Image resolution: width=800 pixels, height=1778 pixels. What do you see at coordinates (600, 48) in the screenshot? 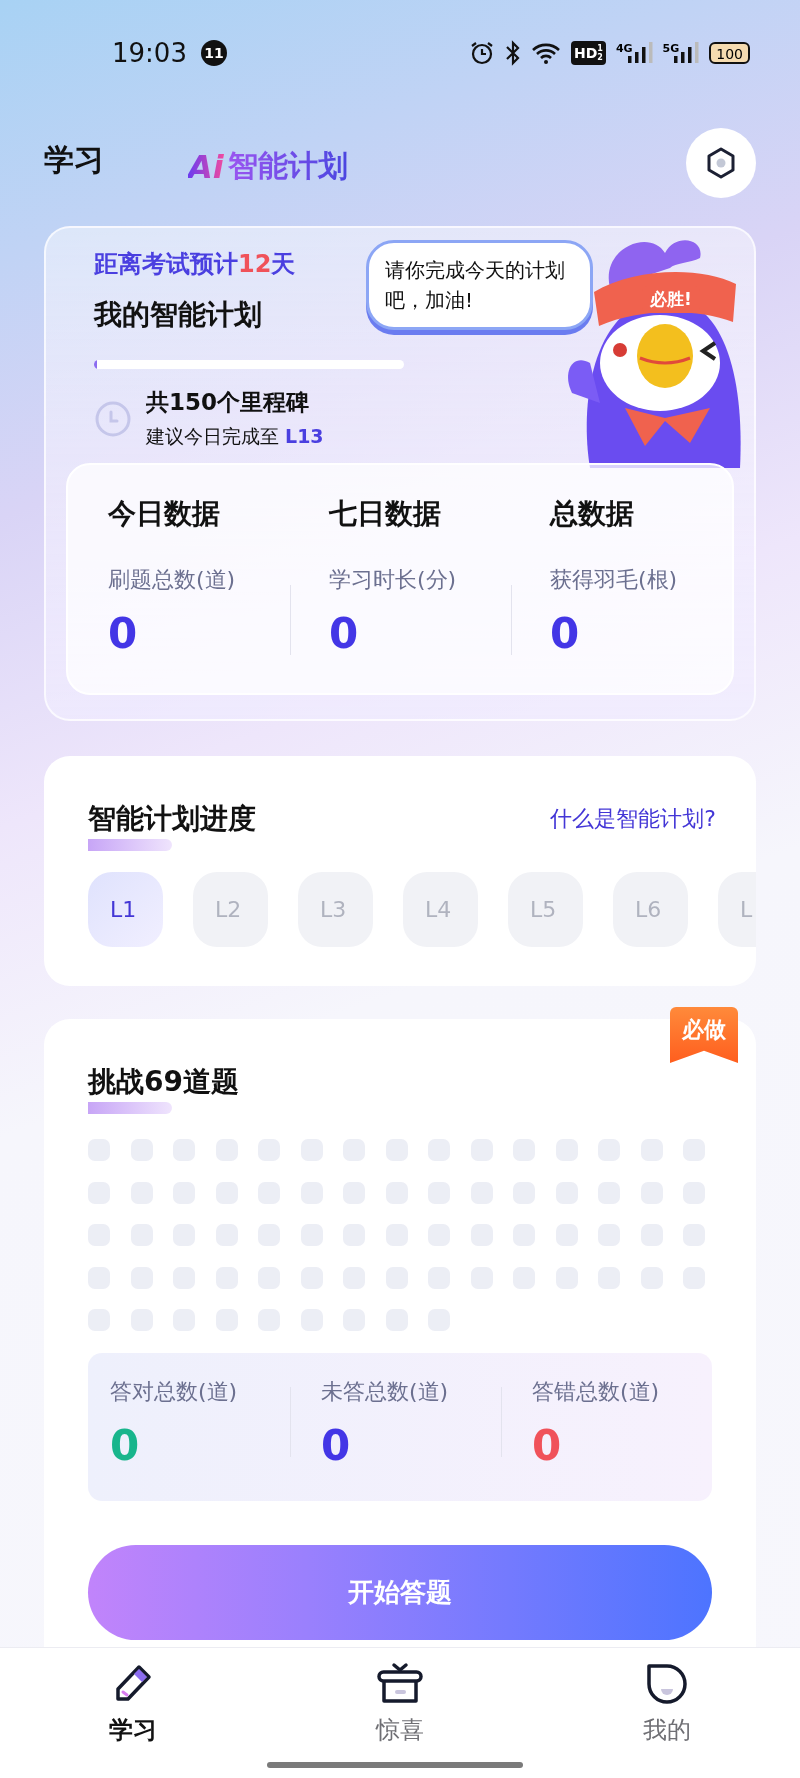
I see `hd-top-digit: 1` at bounding box center [600, 48].